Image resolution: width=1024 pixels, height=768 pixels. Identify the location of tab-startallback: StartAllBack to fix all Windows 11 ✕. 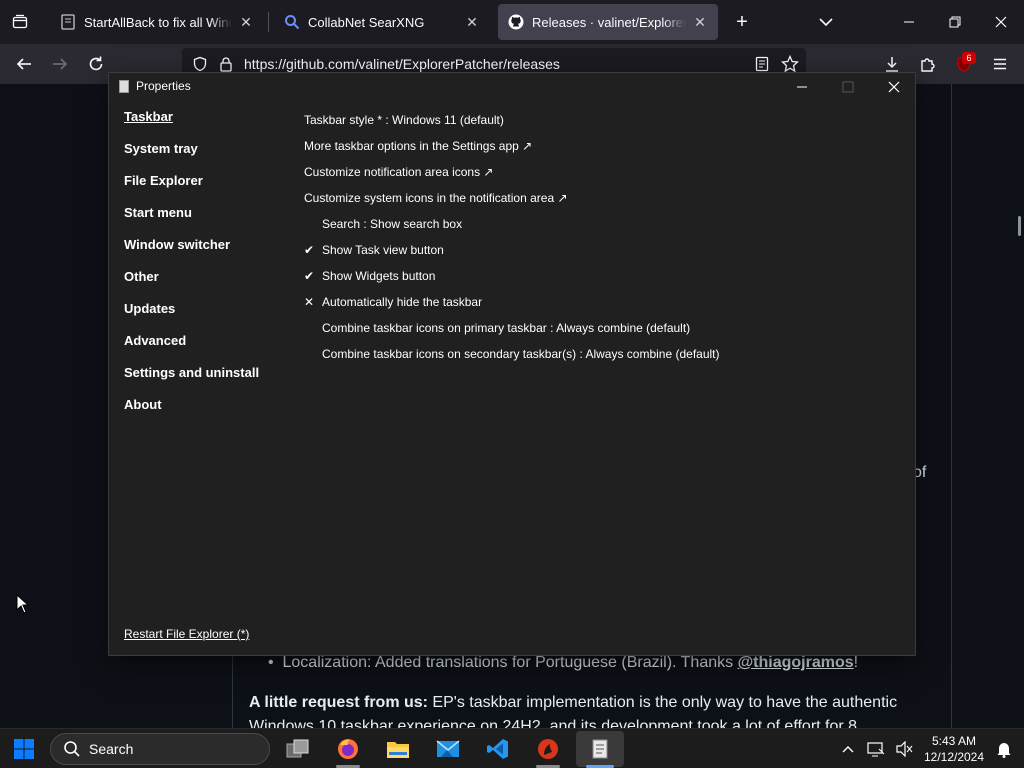
(157, 22).